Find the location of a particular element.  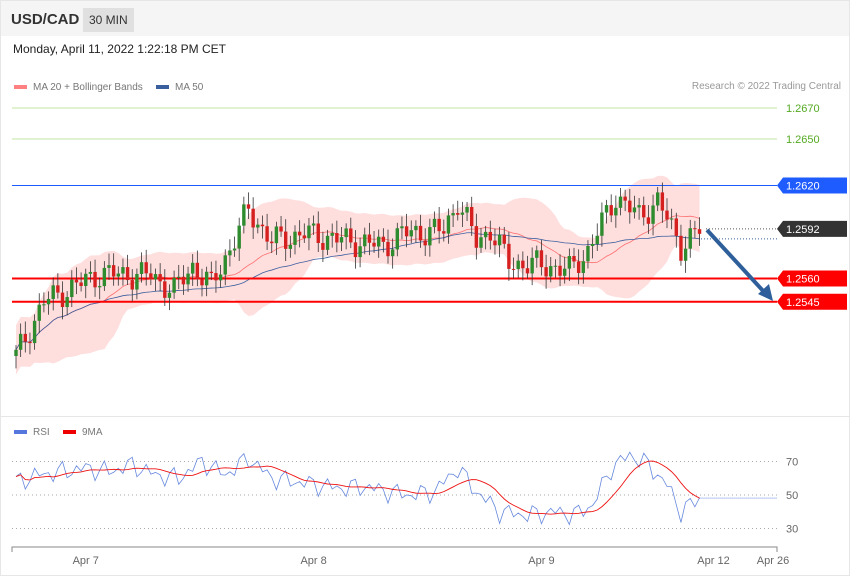

x-tick-label: Apr 8 is located at coordinates (313, 561).